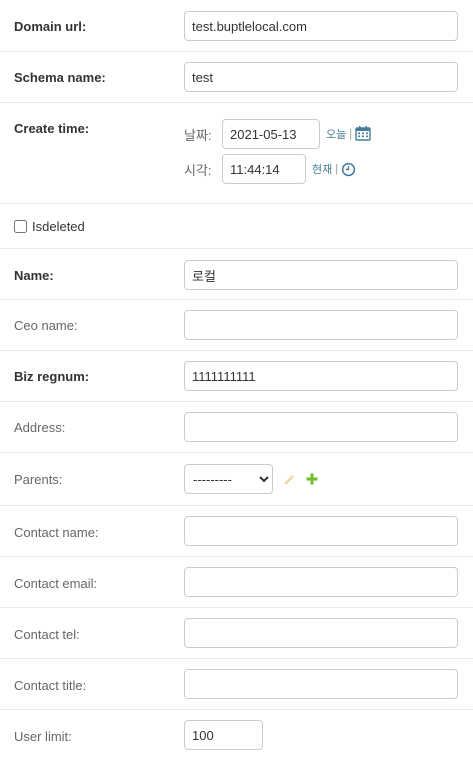  Describe the element at coordinates (336, 134) in the screenshot. I see `today-link: 오늘` at that location.